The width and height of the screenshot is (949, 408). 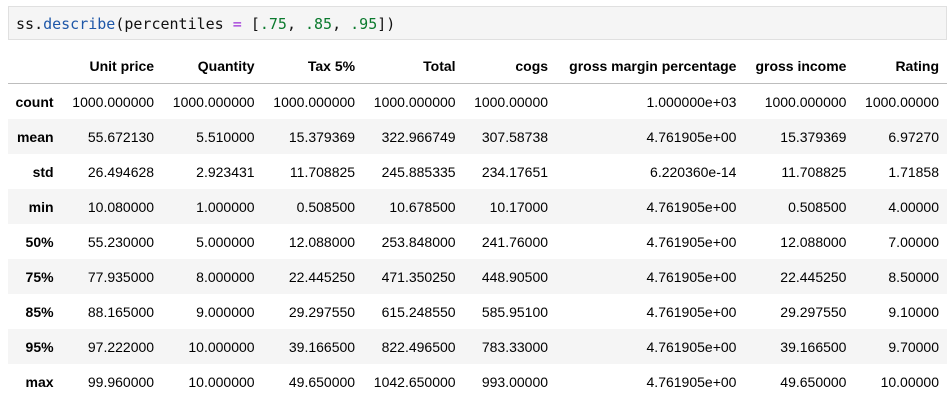 I want to click on code-token-rbracket: ], so click(x=382, y=24).